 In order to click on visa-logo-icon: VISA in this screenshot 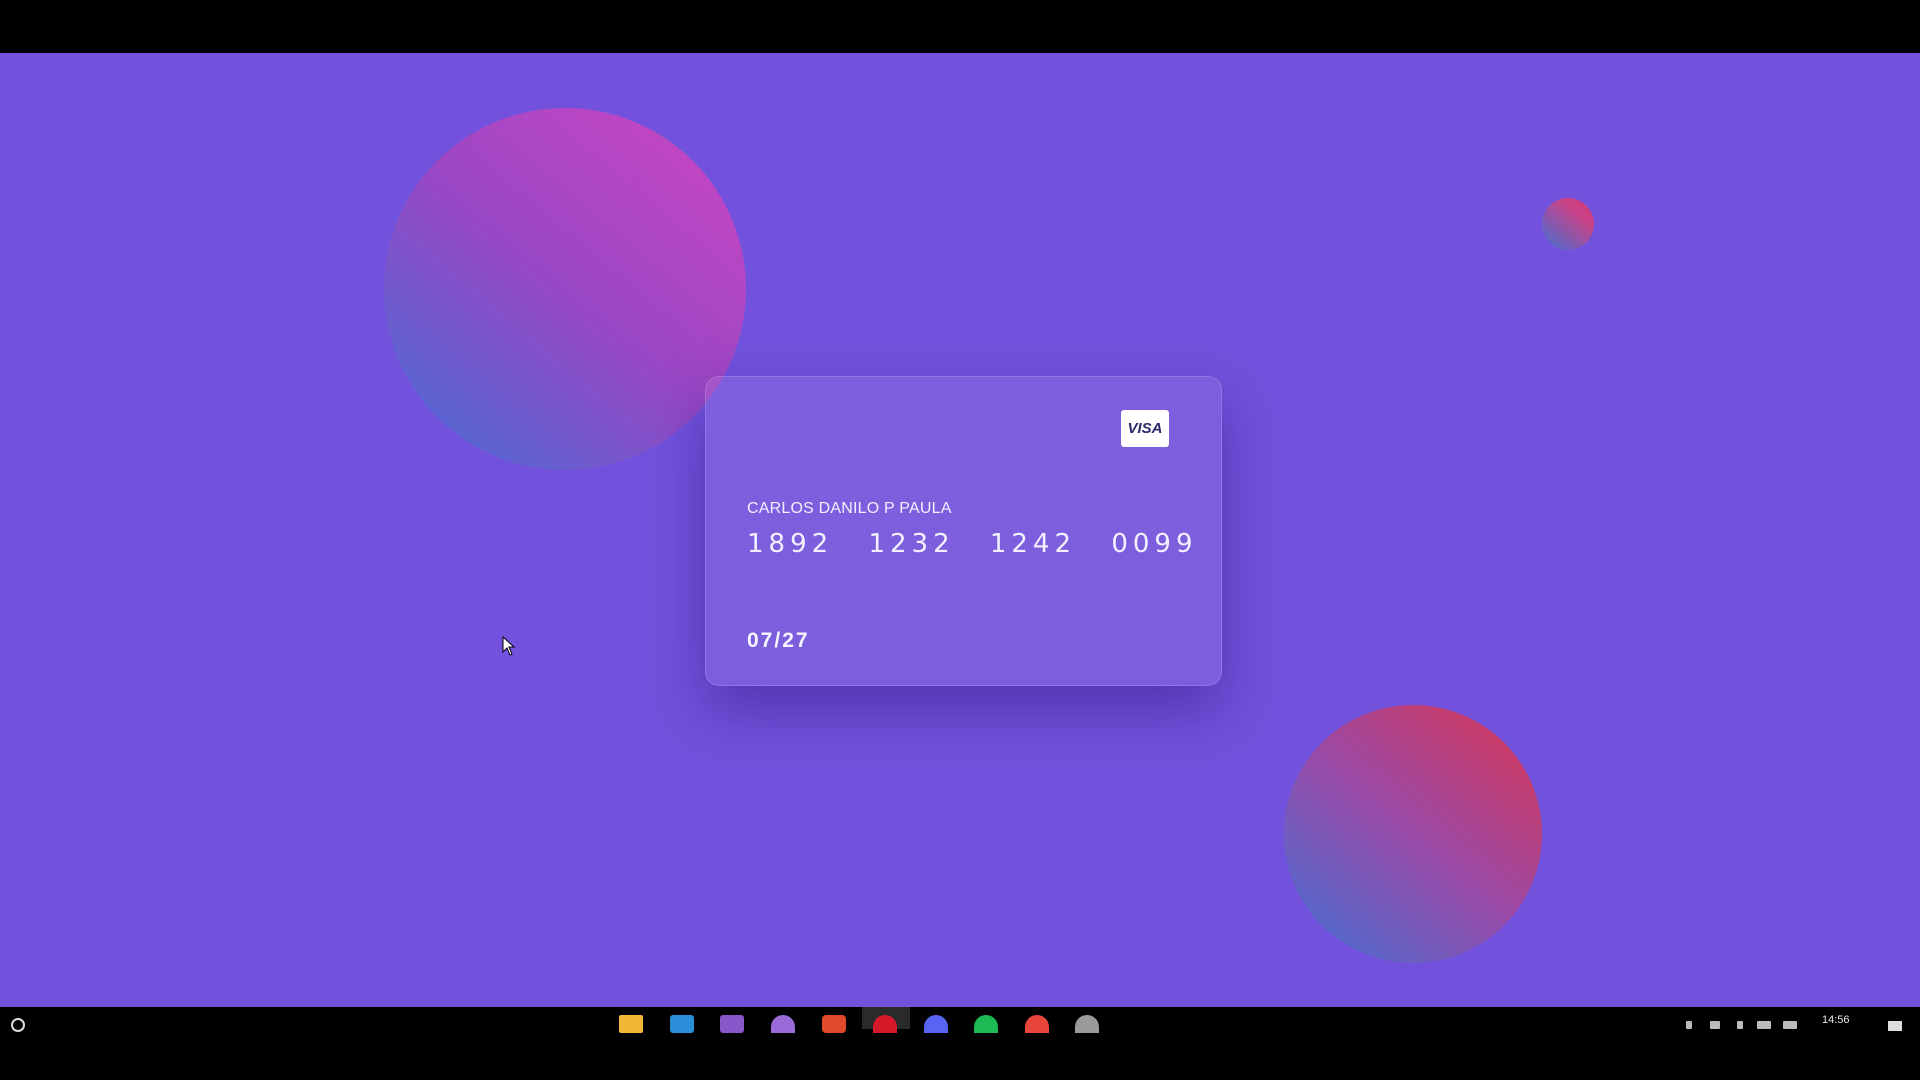, I will do `click(1145, 428)`.